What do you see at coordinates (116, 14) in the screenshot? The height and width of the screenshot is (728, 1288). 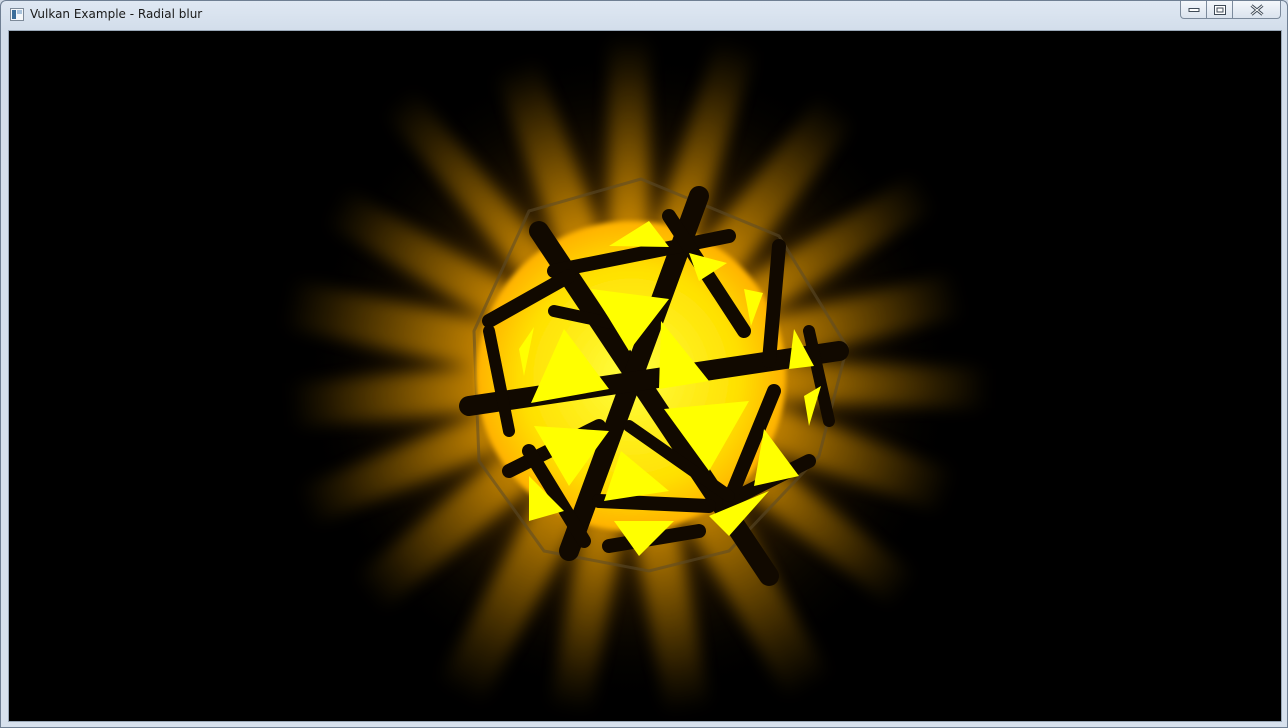 I see `window-title: Vulkan Example - Radial blur` at bounding box center [116, 14].